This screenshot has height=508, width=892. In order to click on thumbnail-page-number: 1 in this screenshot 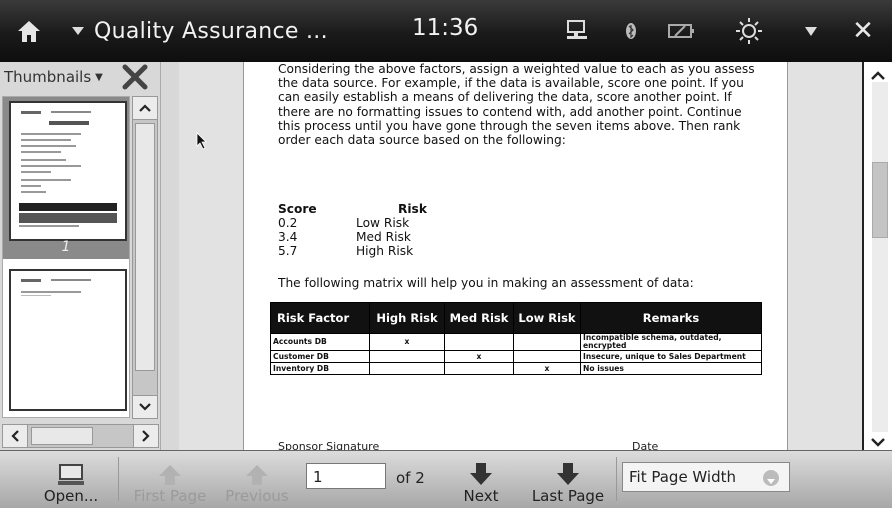, I will do `click(66, 247)`.